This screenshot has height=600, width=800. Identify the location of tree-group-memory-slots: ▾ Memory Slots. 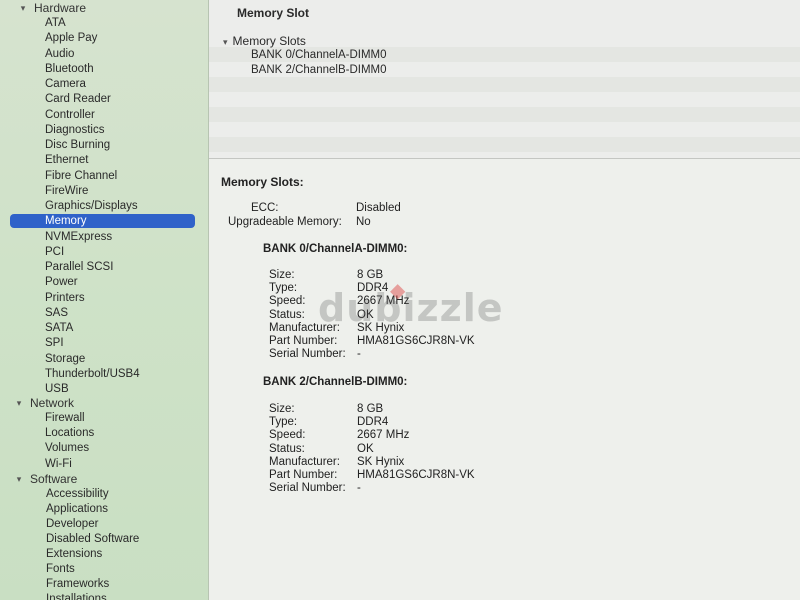
(264, 41).